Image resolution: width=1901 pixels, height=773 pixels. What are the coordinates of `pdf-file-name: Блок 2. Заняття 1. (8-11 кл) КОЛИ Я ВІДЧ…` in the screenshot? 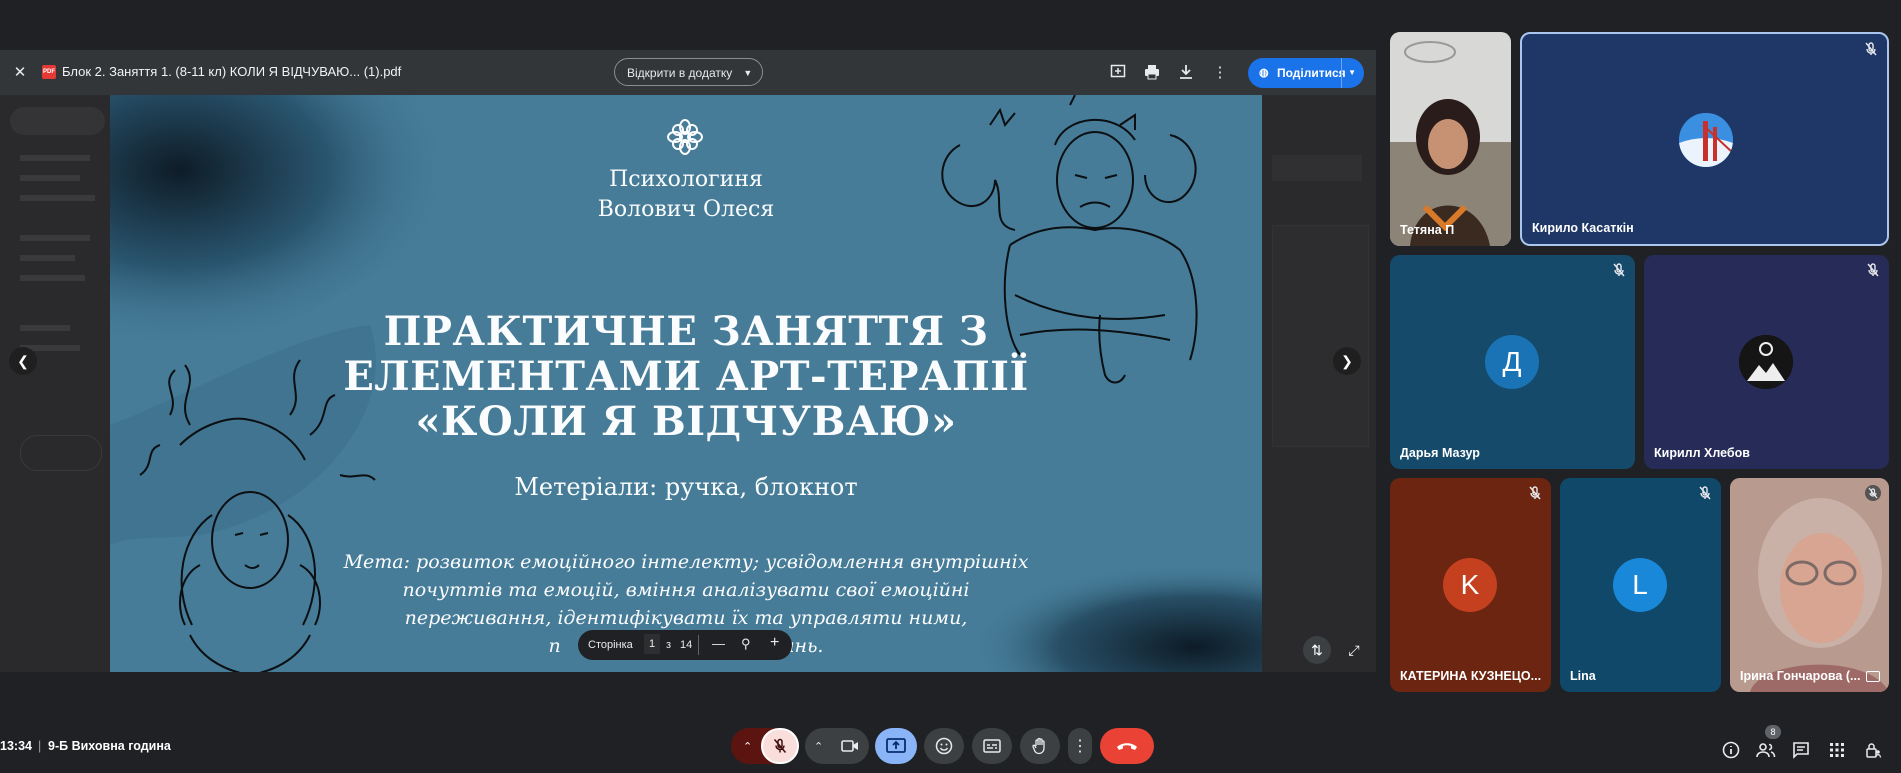 It's located at (232, 71).